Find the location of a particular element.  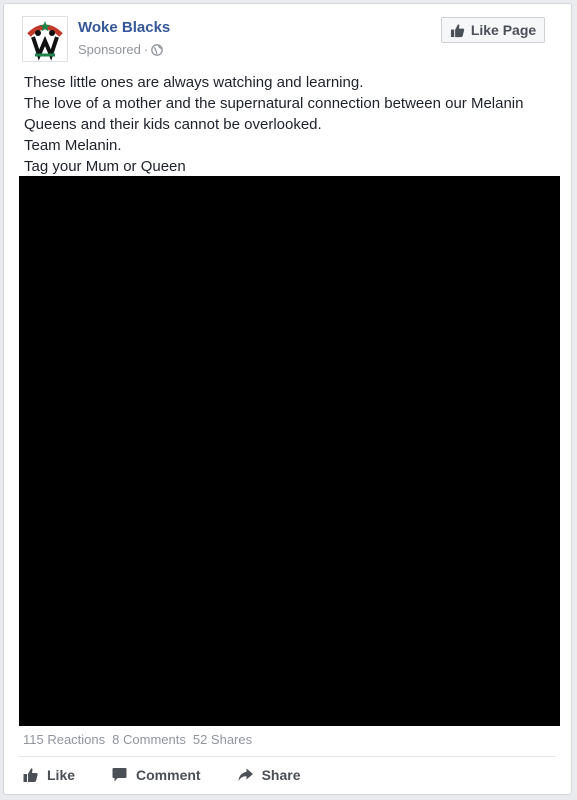

share-button: Share is located at coordinates (269, 775).